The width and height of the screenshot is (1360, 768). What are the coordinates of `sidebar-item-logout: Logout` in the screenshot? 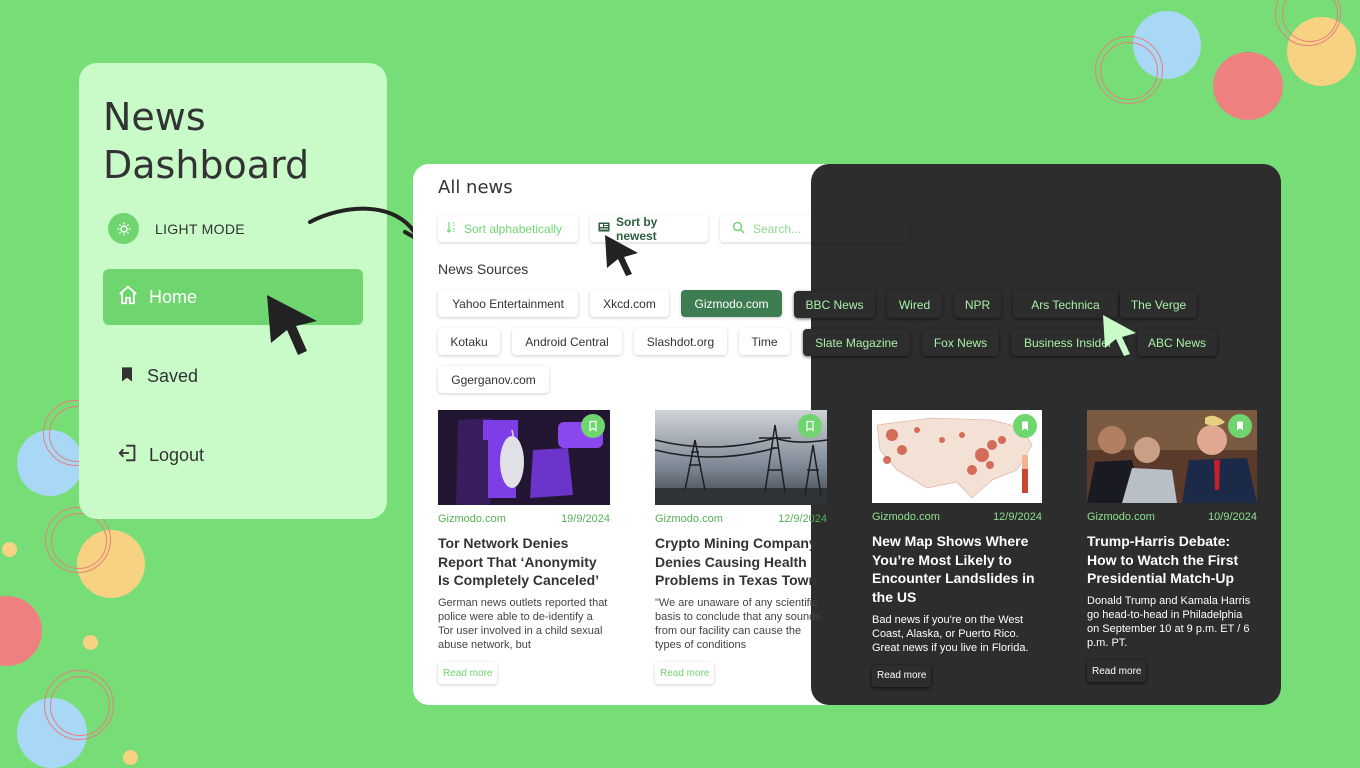 It's located at (233, 455).